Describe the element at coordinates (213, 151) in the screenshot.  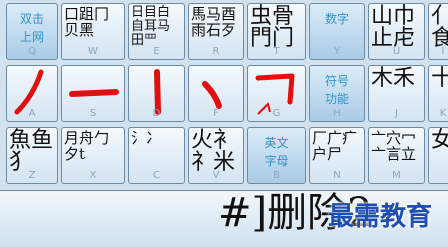
I see `key-label: 火衤 礻米` at that location.